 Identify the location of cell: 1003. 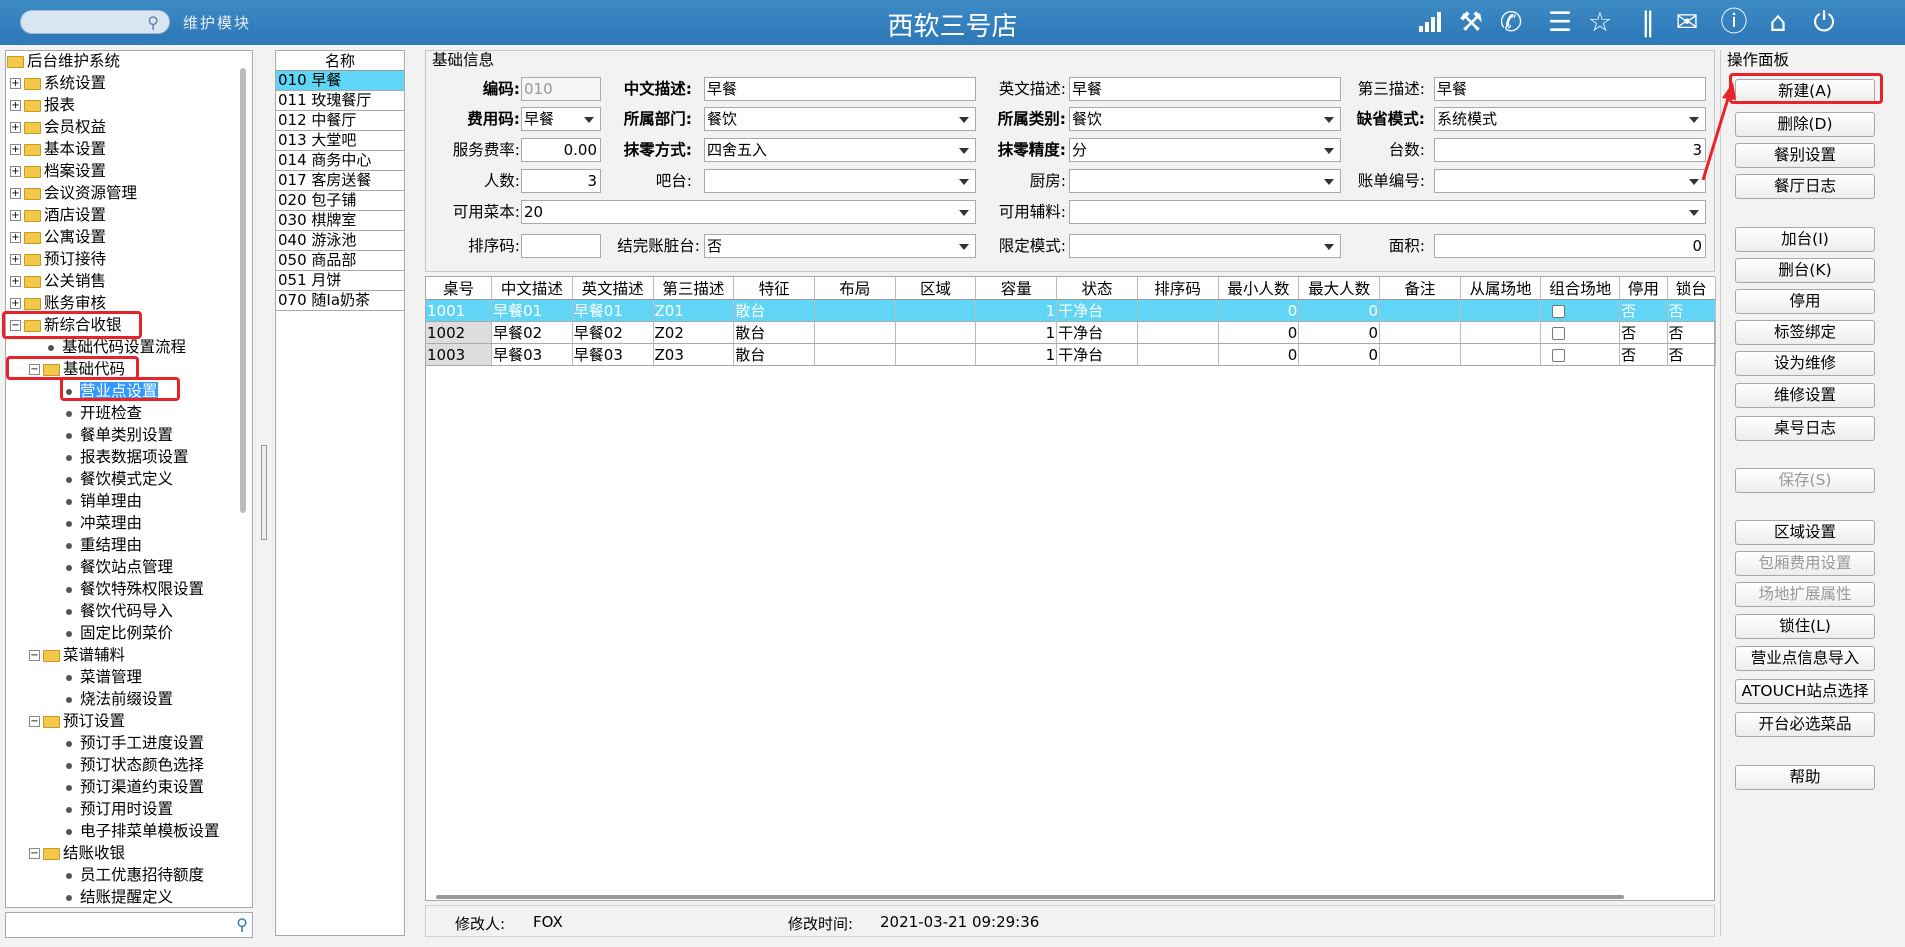
(459, 354).